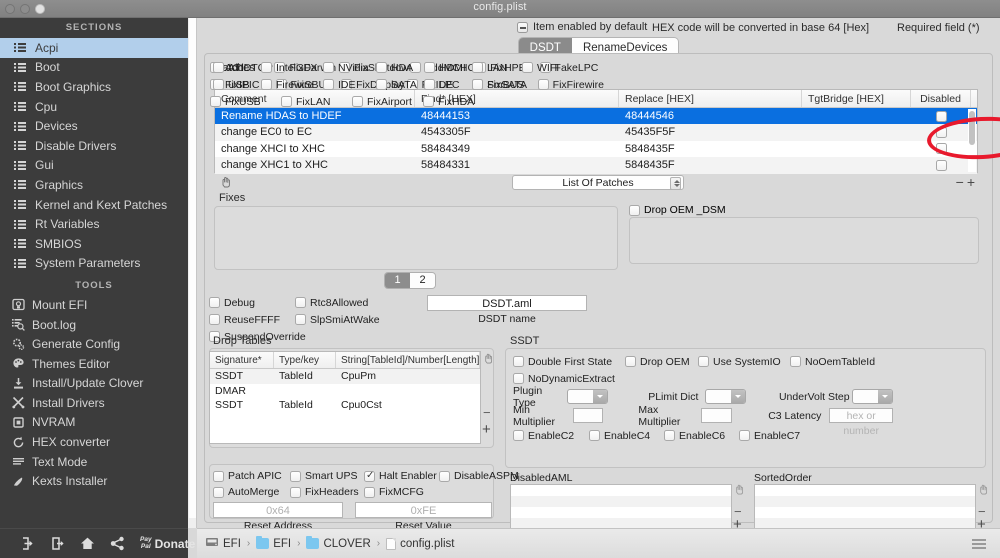 This screenshot has width=1000, height=558. What do you see at coordinates (94, 107) in the screenshot?
I see `sidebar-item-cpu: Cpu` at bounding box center [94, 107].